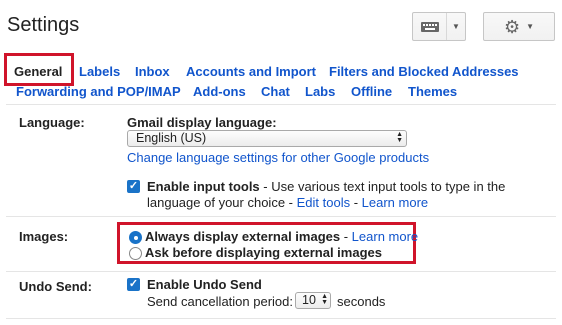 This screenshot has width=562, height=325. I want to click on tab-forwarding: Forwarding and POP/IMAP, so click(98, 91).